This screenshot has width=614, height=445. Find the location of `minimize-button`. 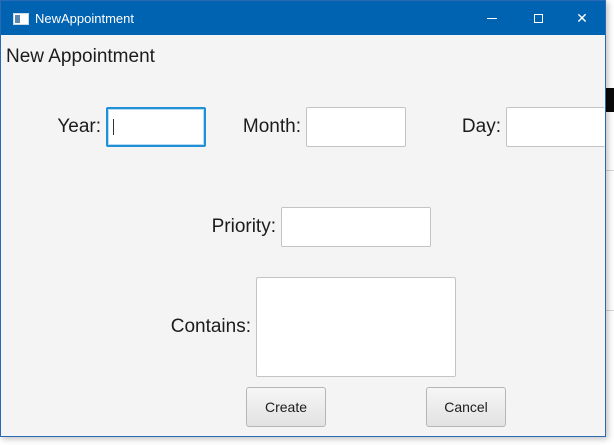

minimize-button is located at coordinates (492, 18).